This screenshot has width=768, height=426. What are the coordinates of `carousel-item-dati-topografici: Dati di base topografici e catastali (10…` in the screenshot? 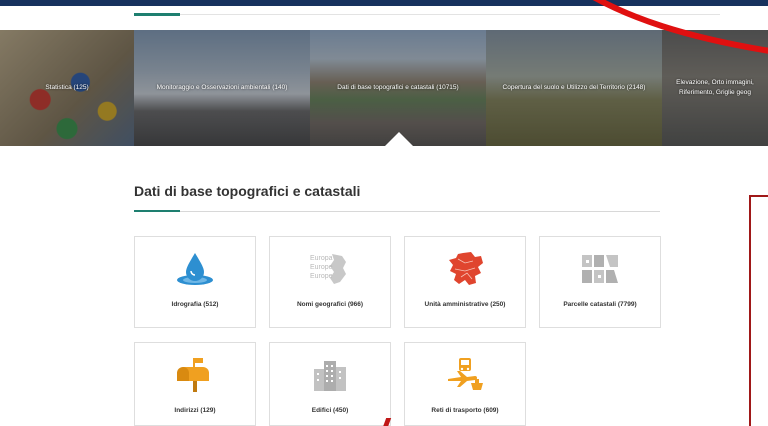 It's located at (398, 88).